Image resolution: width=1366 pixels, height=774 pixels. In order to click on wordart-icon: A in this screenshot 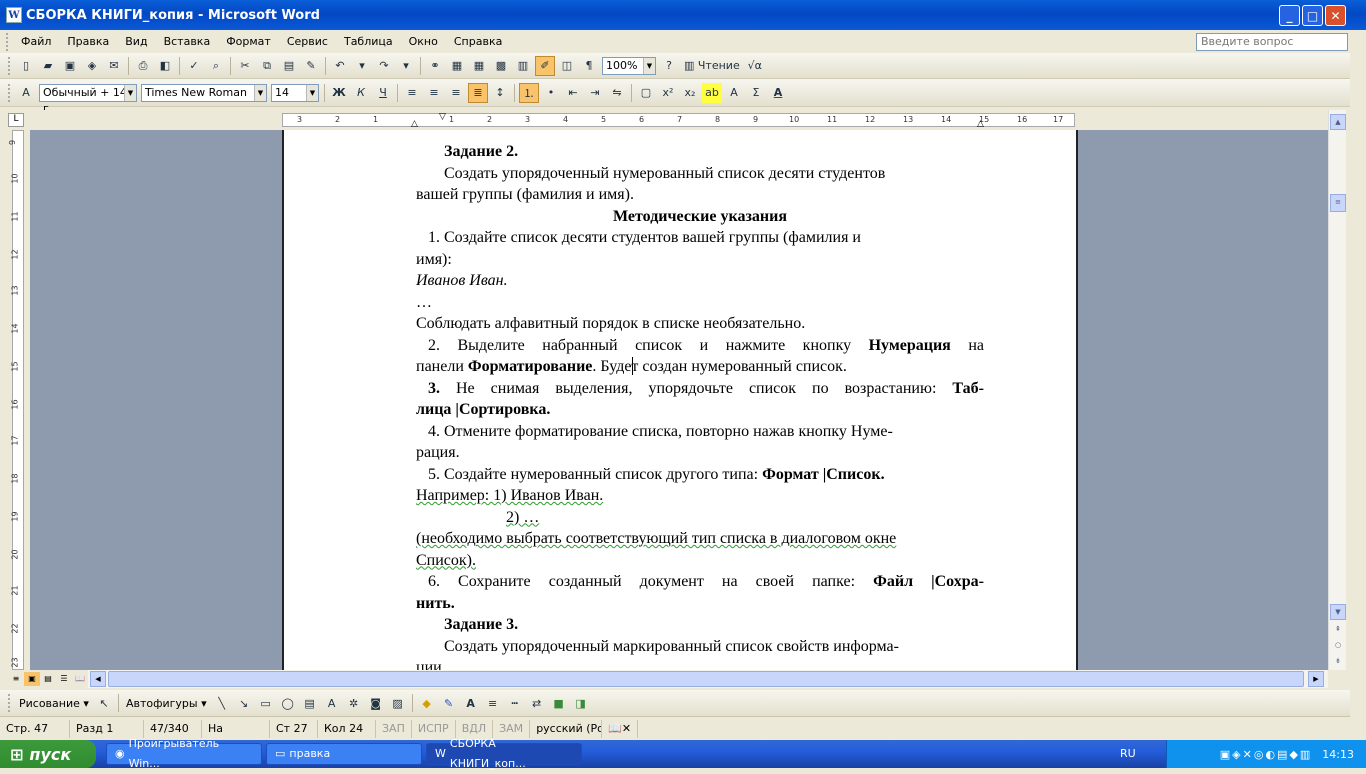, I will do `click(332, 703)`.